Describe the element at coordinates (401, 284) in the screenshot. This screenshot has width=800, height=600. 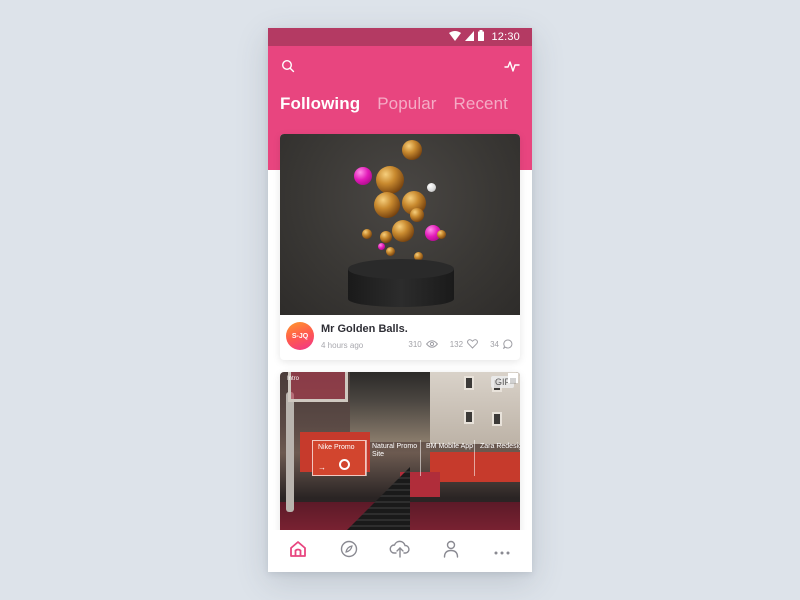
I see `pedestal` at that location.